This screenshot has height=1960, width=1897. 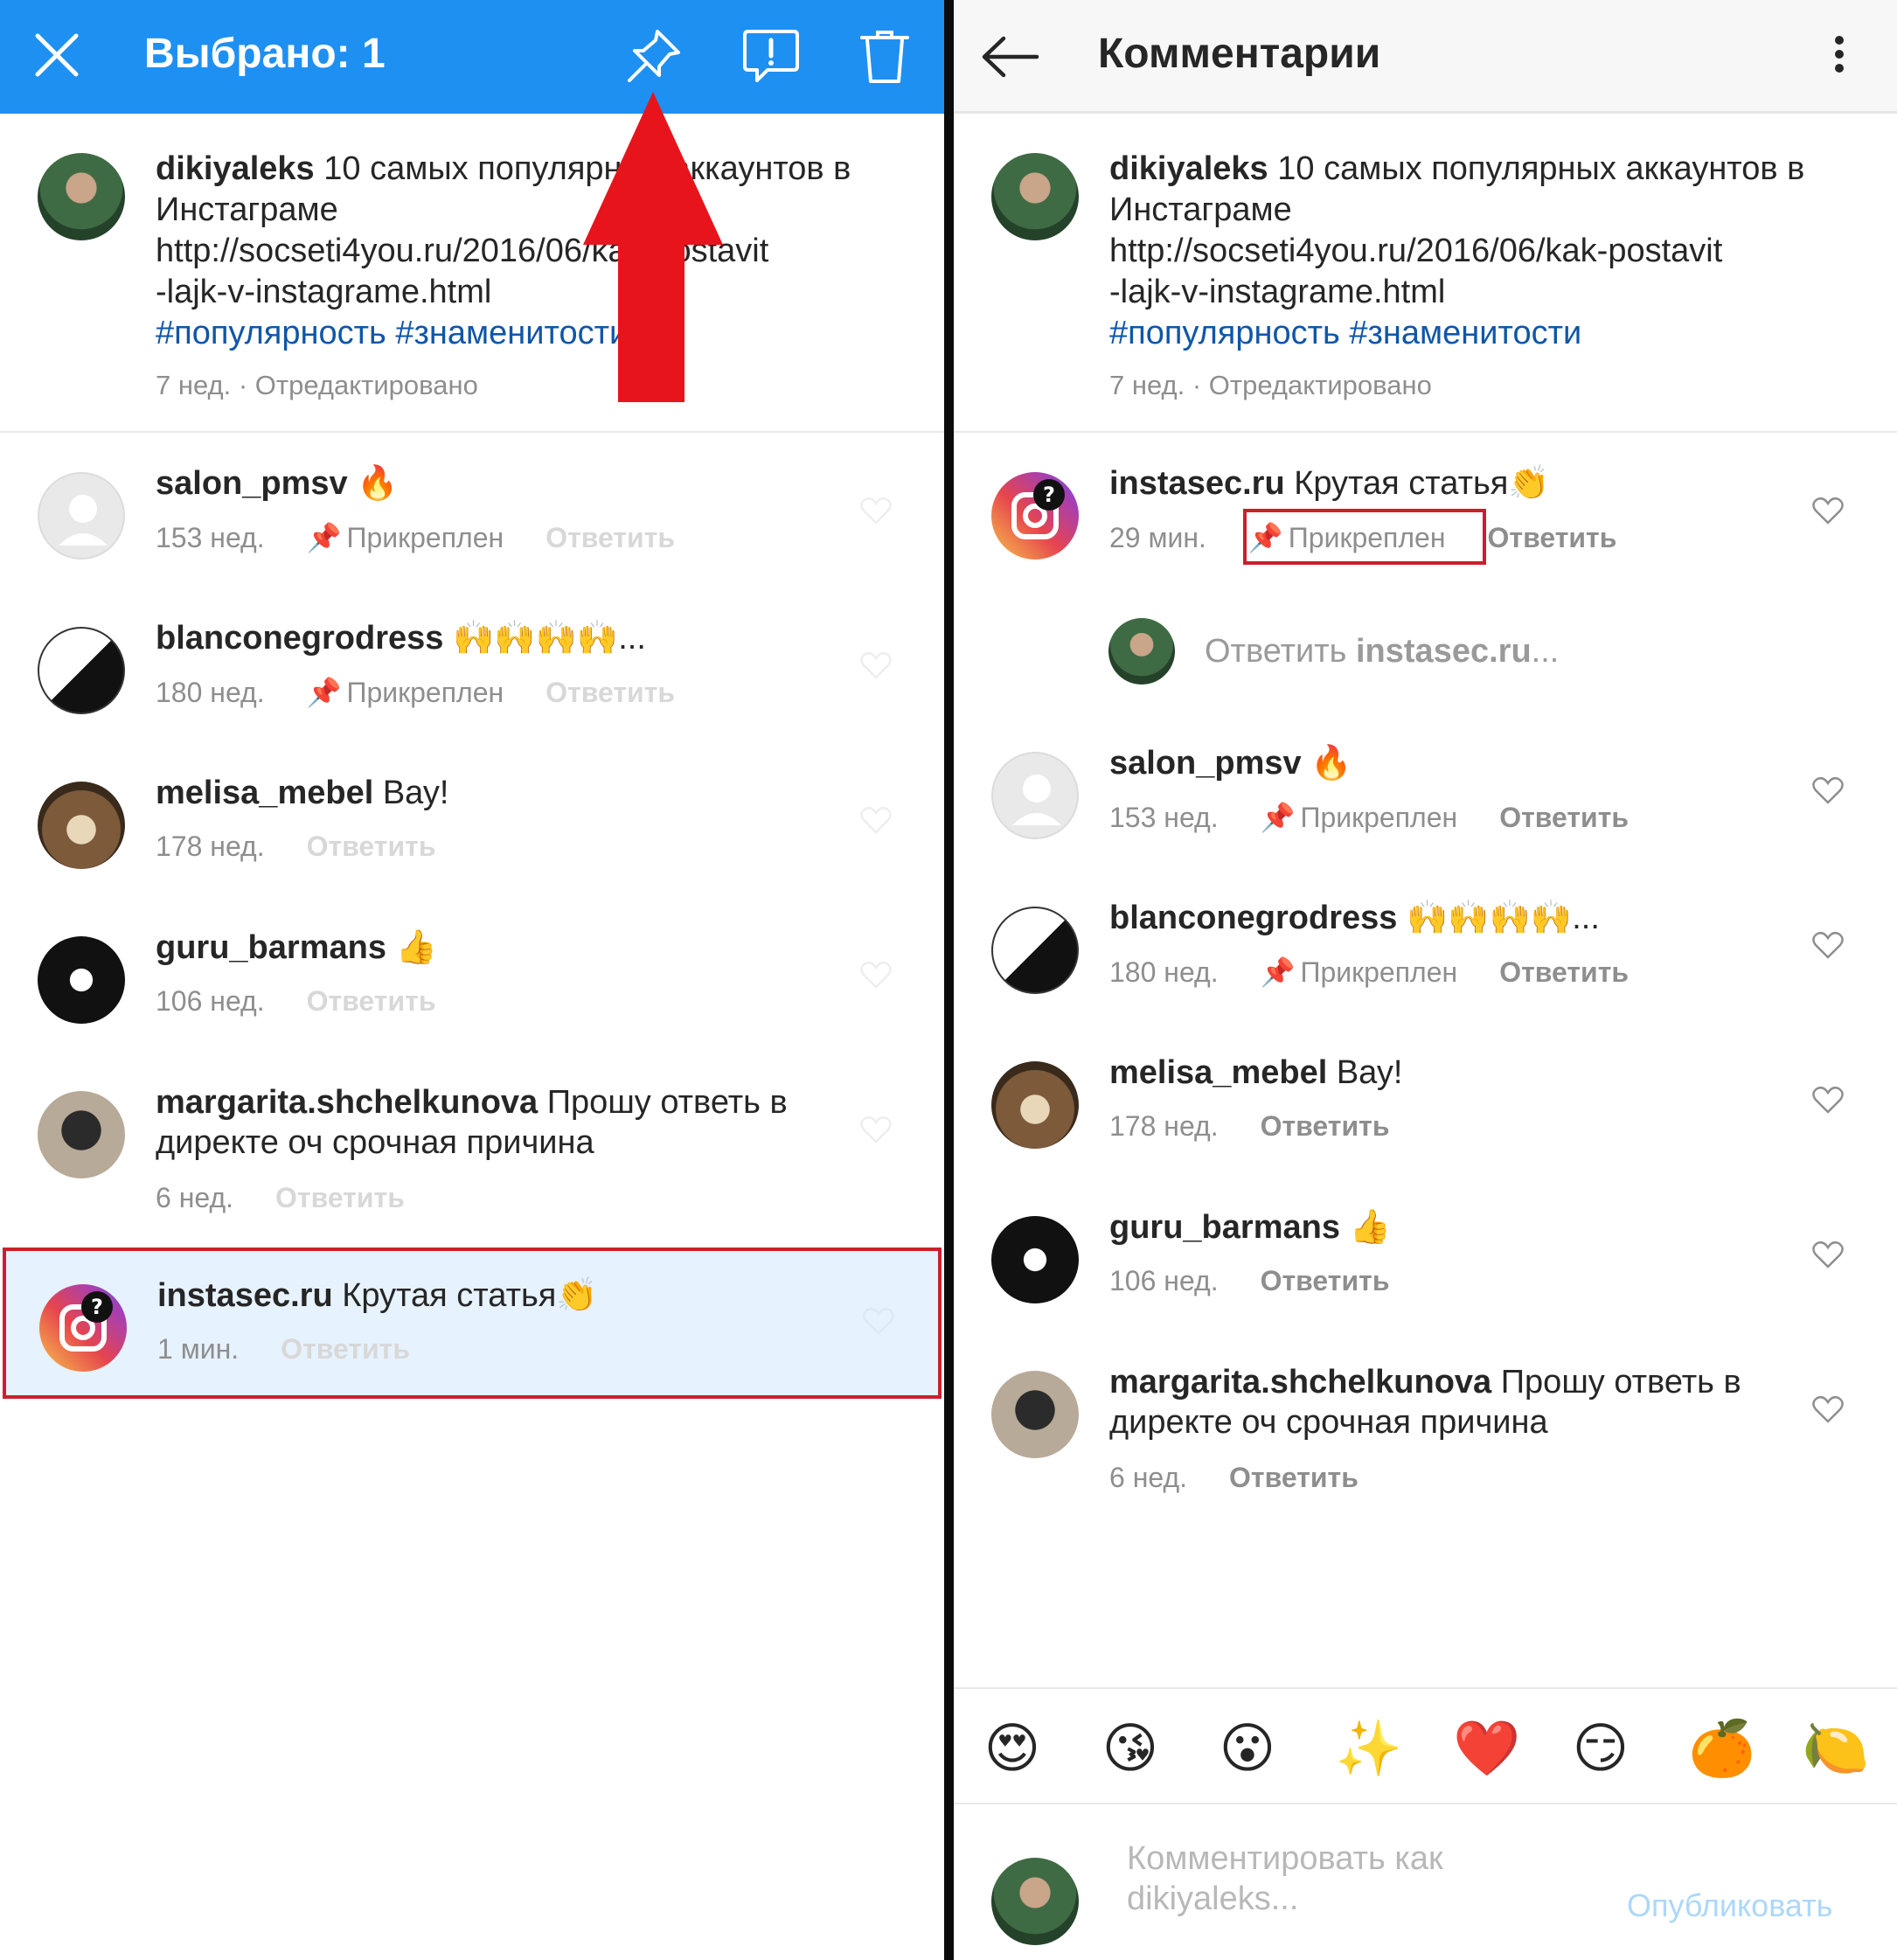 What do you see at coordinates (1600, 1749) in the screenshot?
I see `emoji-smirk: 😏` at bounding box center [1600, 1749].